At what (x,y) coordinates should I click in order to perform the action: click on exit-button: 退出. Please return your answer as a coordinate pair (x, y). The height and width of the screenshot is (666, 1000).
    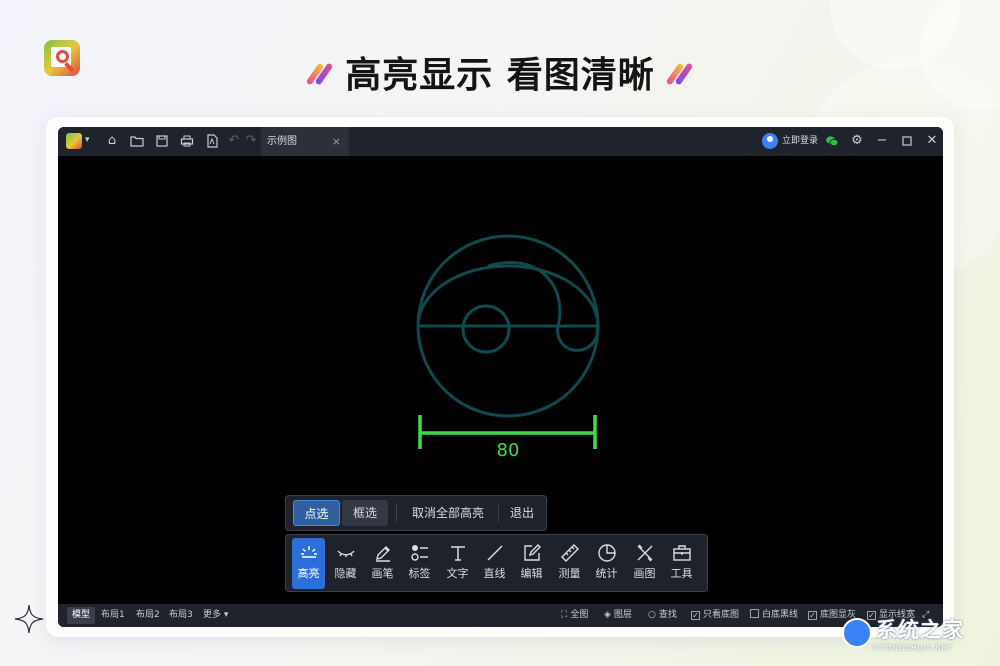
    Looking at the image, I should click on (522, 513).